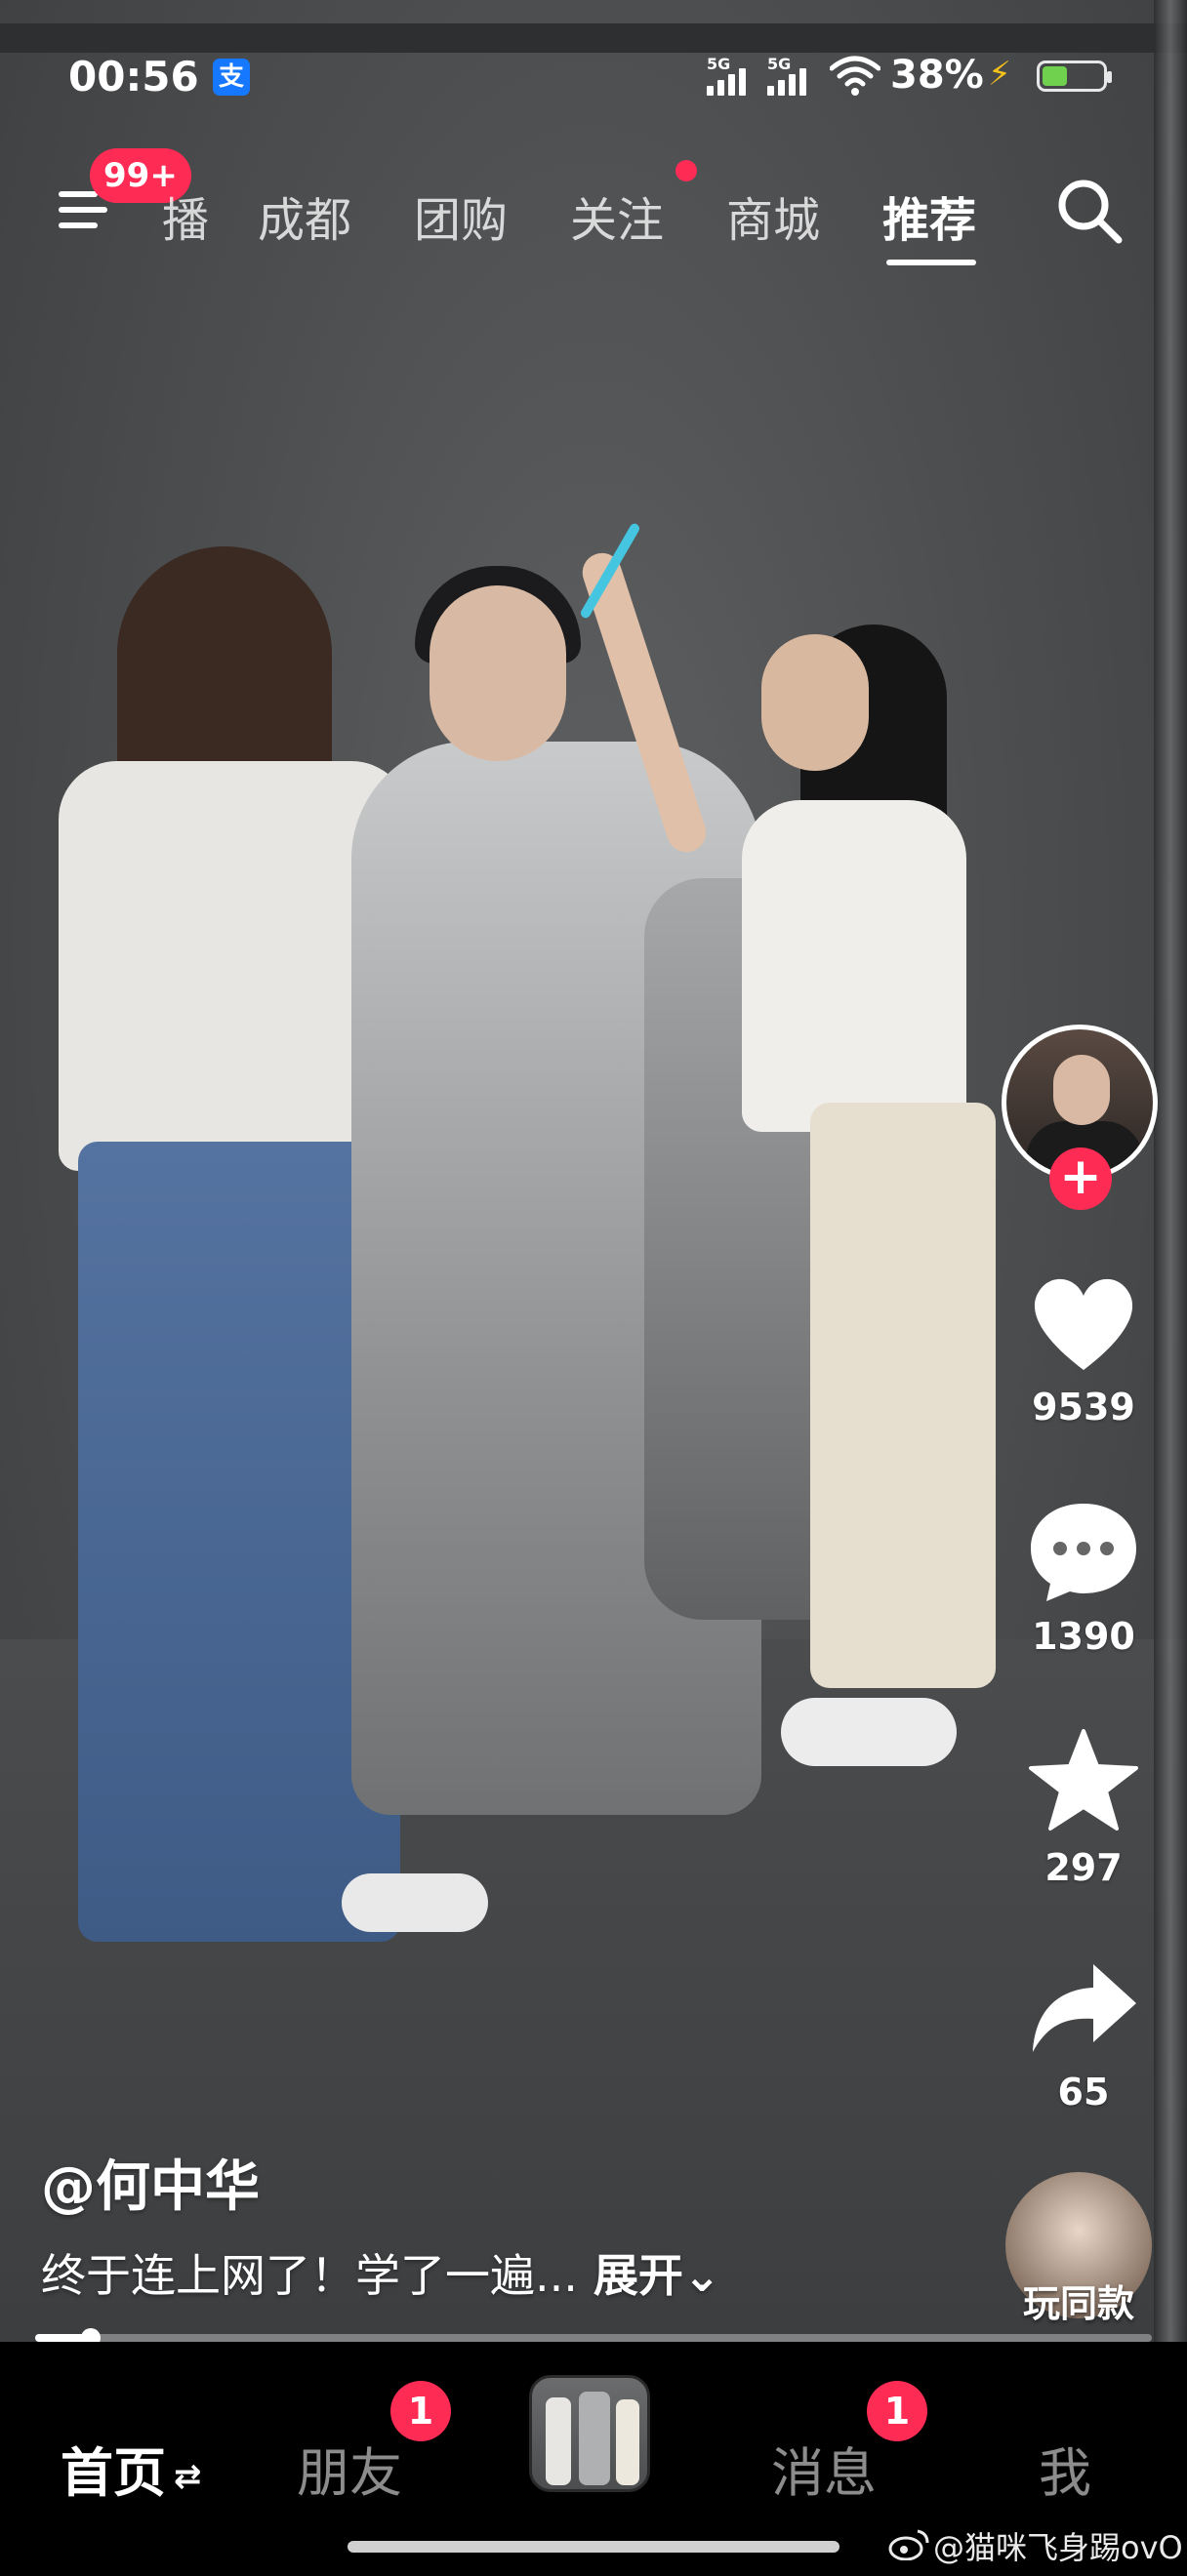 The width and height of the screenshot is (1187, 2576). What do you see at coordinates (929, 215) in the screenshot?
I see `tab-recommend: 推荐` at bounding box center [929, 215].